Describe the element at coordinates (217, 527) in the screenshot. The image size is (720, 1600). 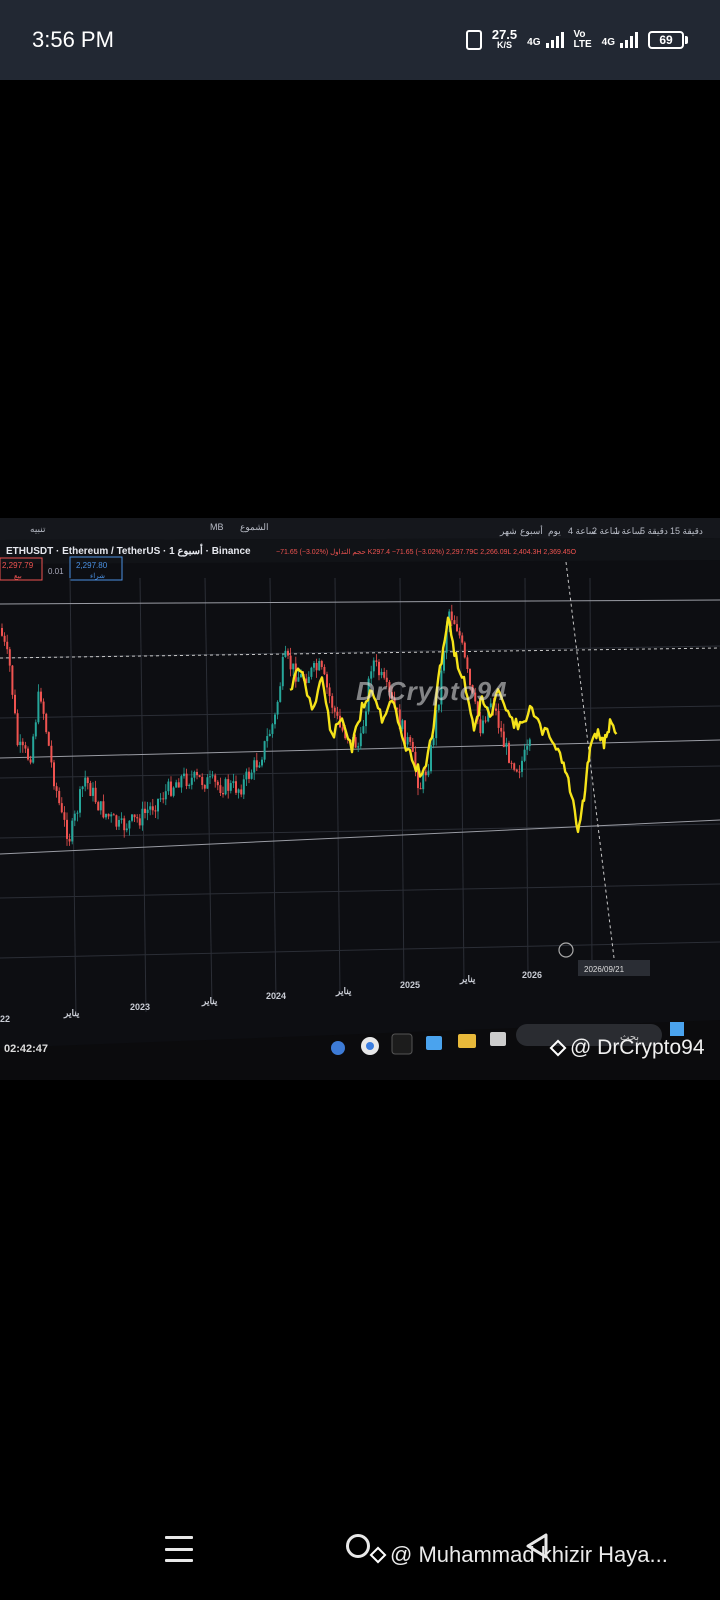
I see `toolbar-label-2: MB` at that location.